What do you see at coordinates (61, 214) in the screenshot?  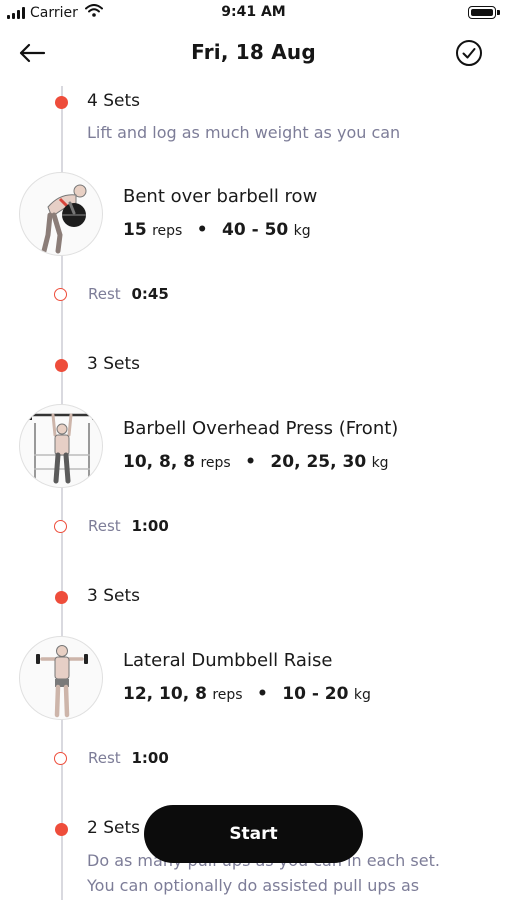 I see `bent-over-row-figure` at bounding box center [61, 214].